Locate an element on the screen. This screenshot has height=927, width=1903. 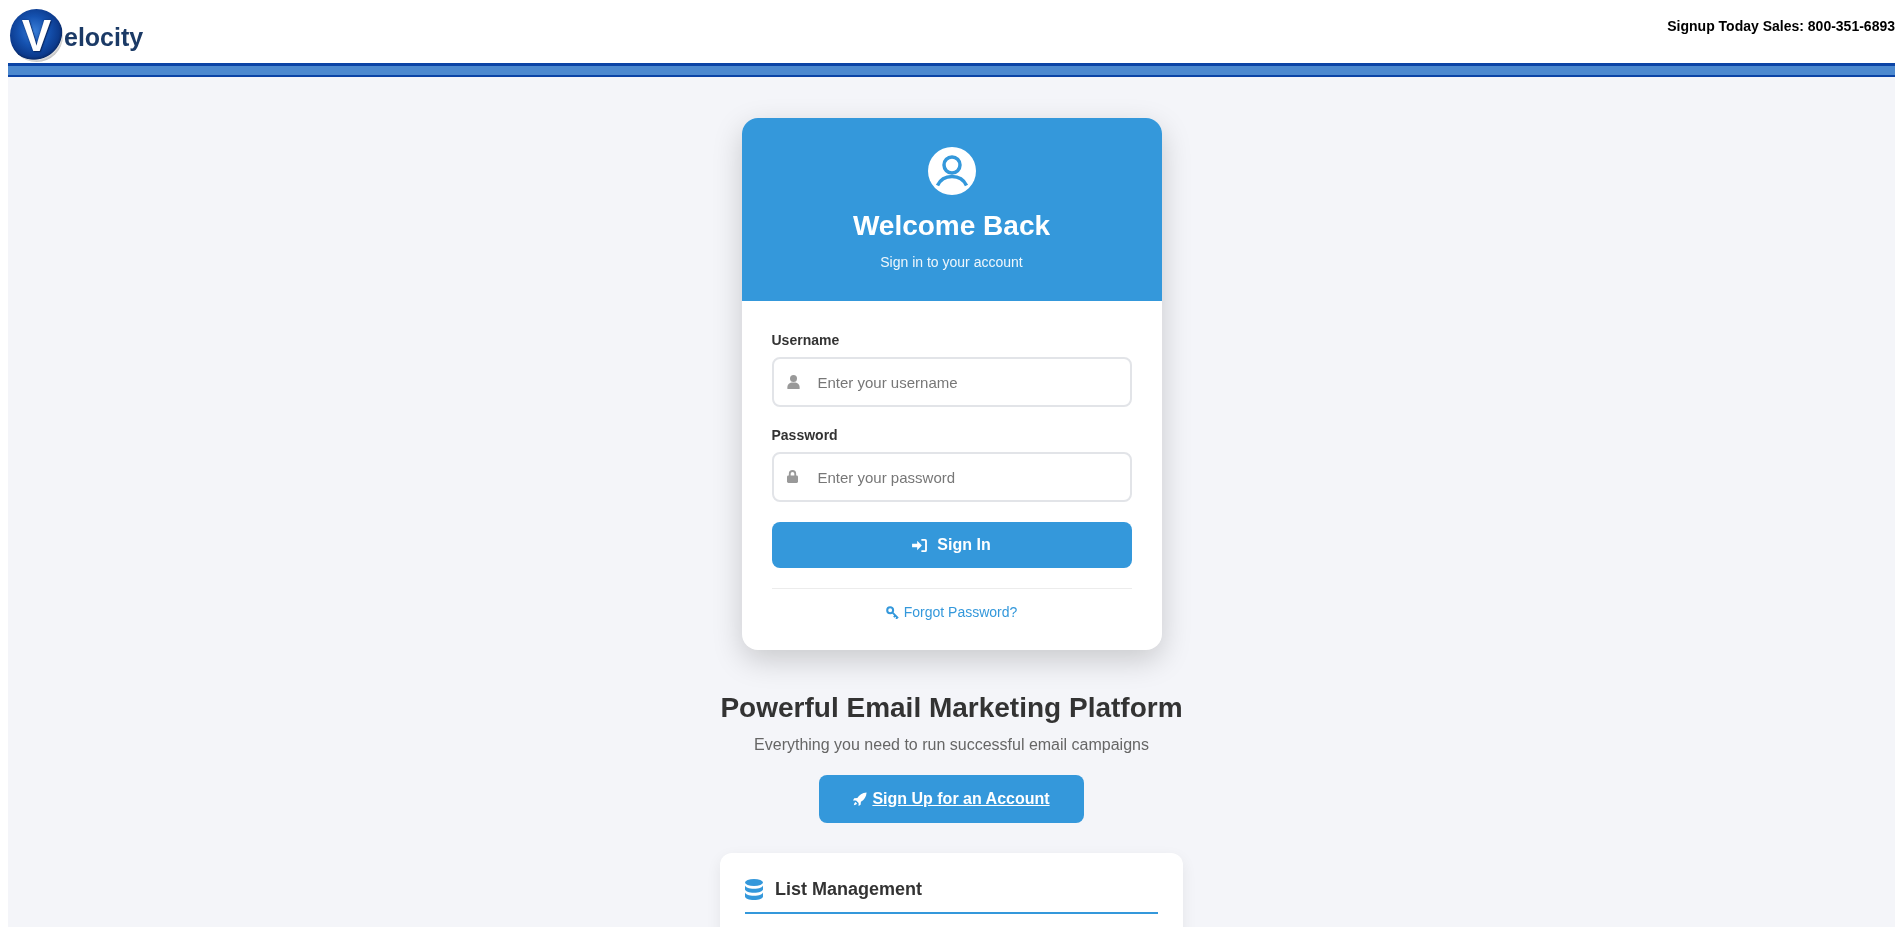
sales-phone-text: Signup Today Sales: 800-351-6893 is located at coordinates (1781, 26).